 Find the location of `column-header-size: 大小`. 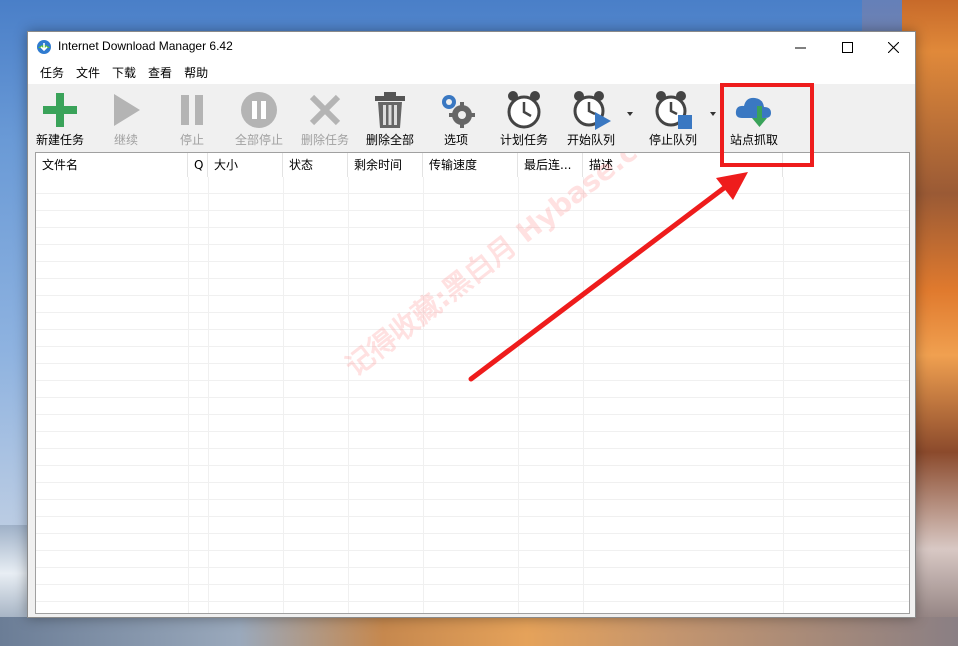

column-header-size: 大小 is located at coordinates (245, 165).